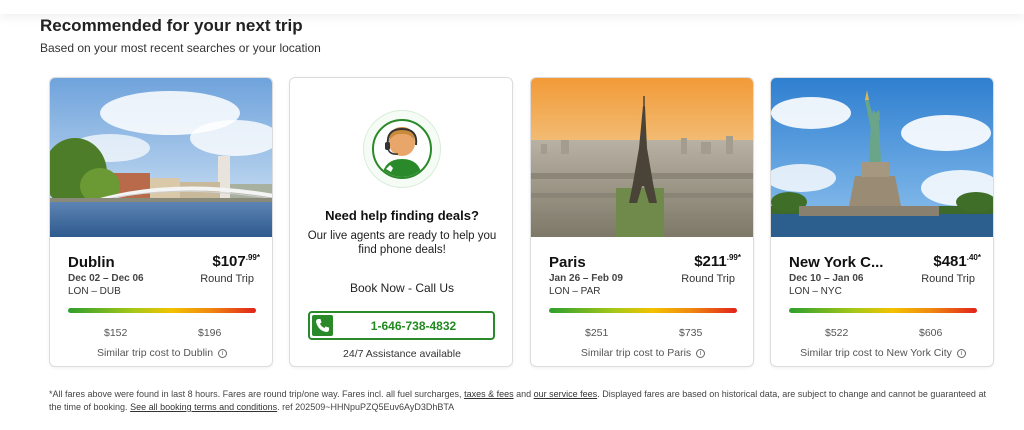  Describe the element at coordinates (597, 333) in the screenshot. I see `price-range-low: $251` at that location.